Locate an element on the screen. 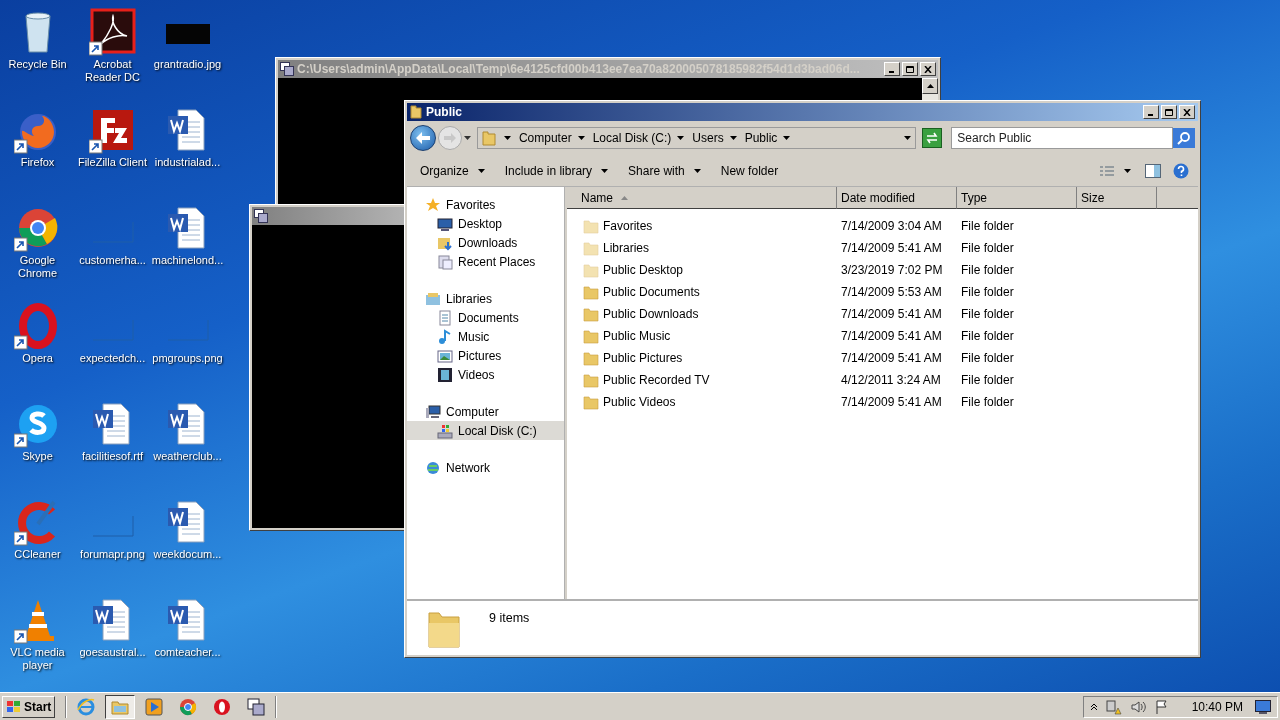 This screenshot has height=720, width=1280. start-button: Start is located at coordinates (29, 706).